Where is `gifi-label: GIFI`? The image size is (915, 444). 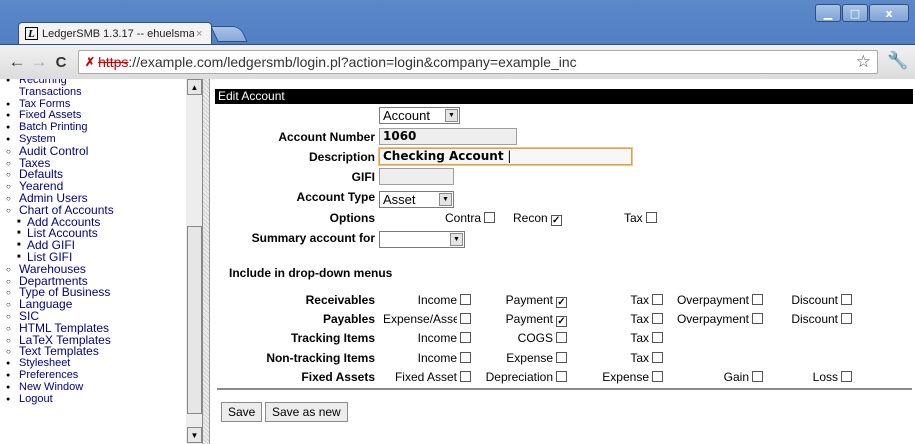 gifi-label: GIFI is located at coordinates (363, 177).